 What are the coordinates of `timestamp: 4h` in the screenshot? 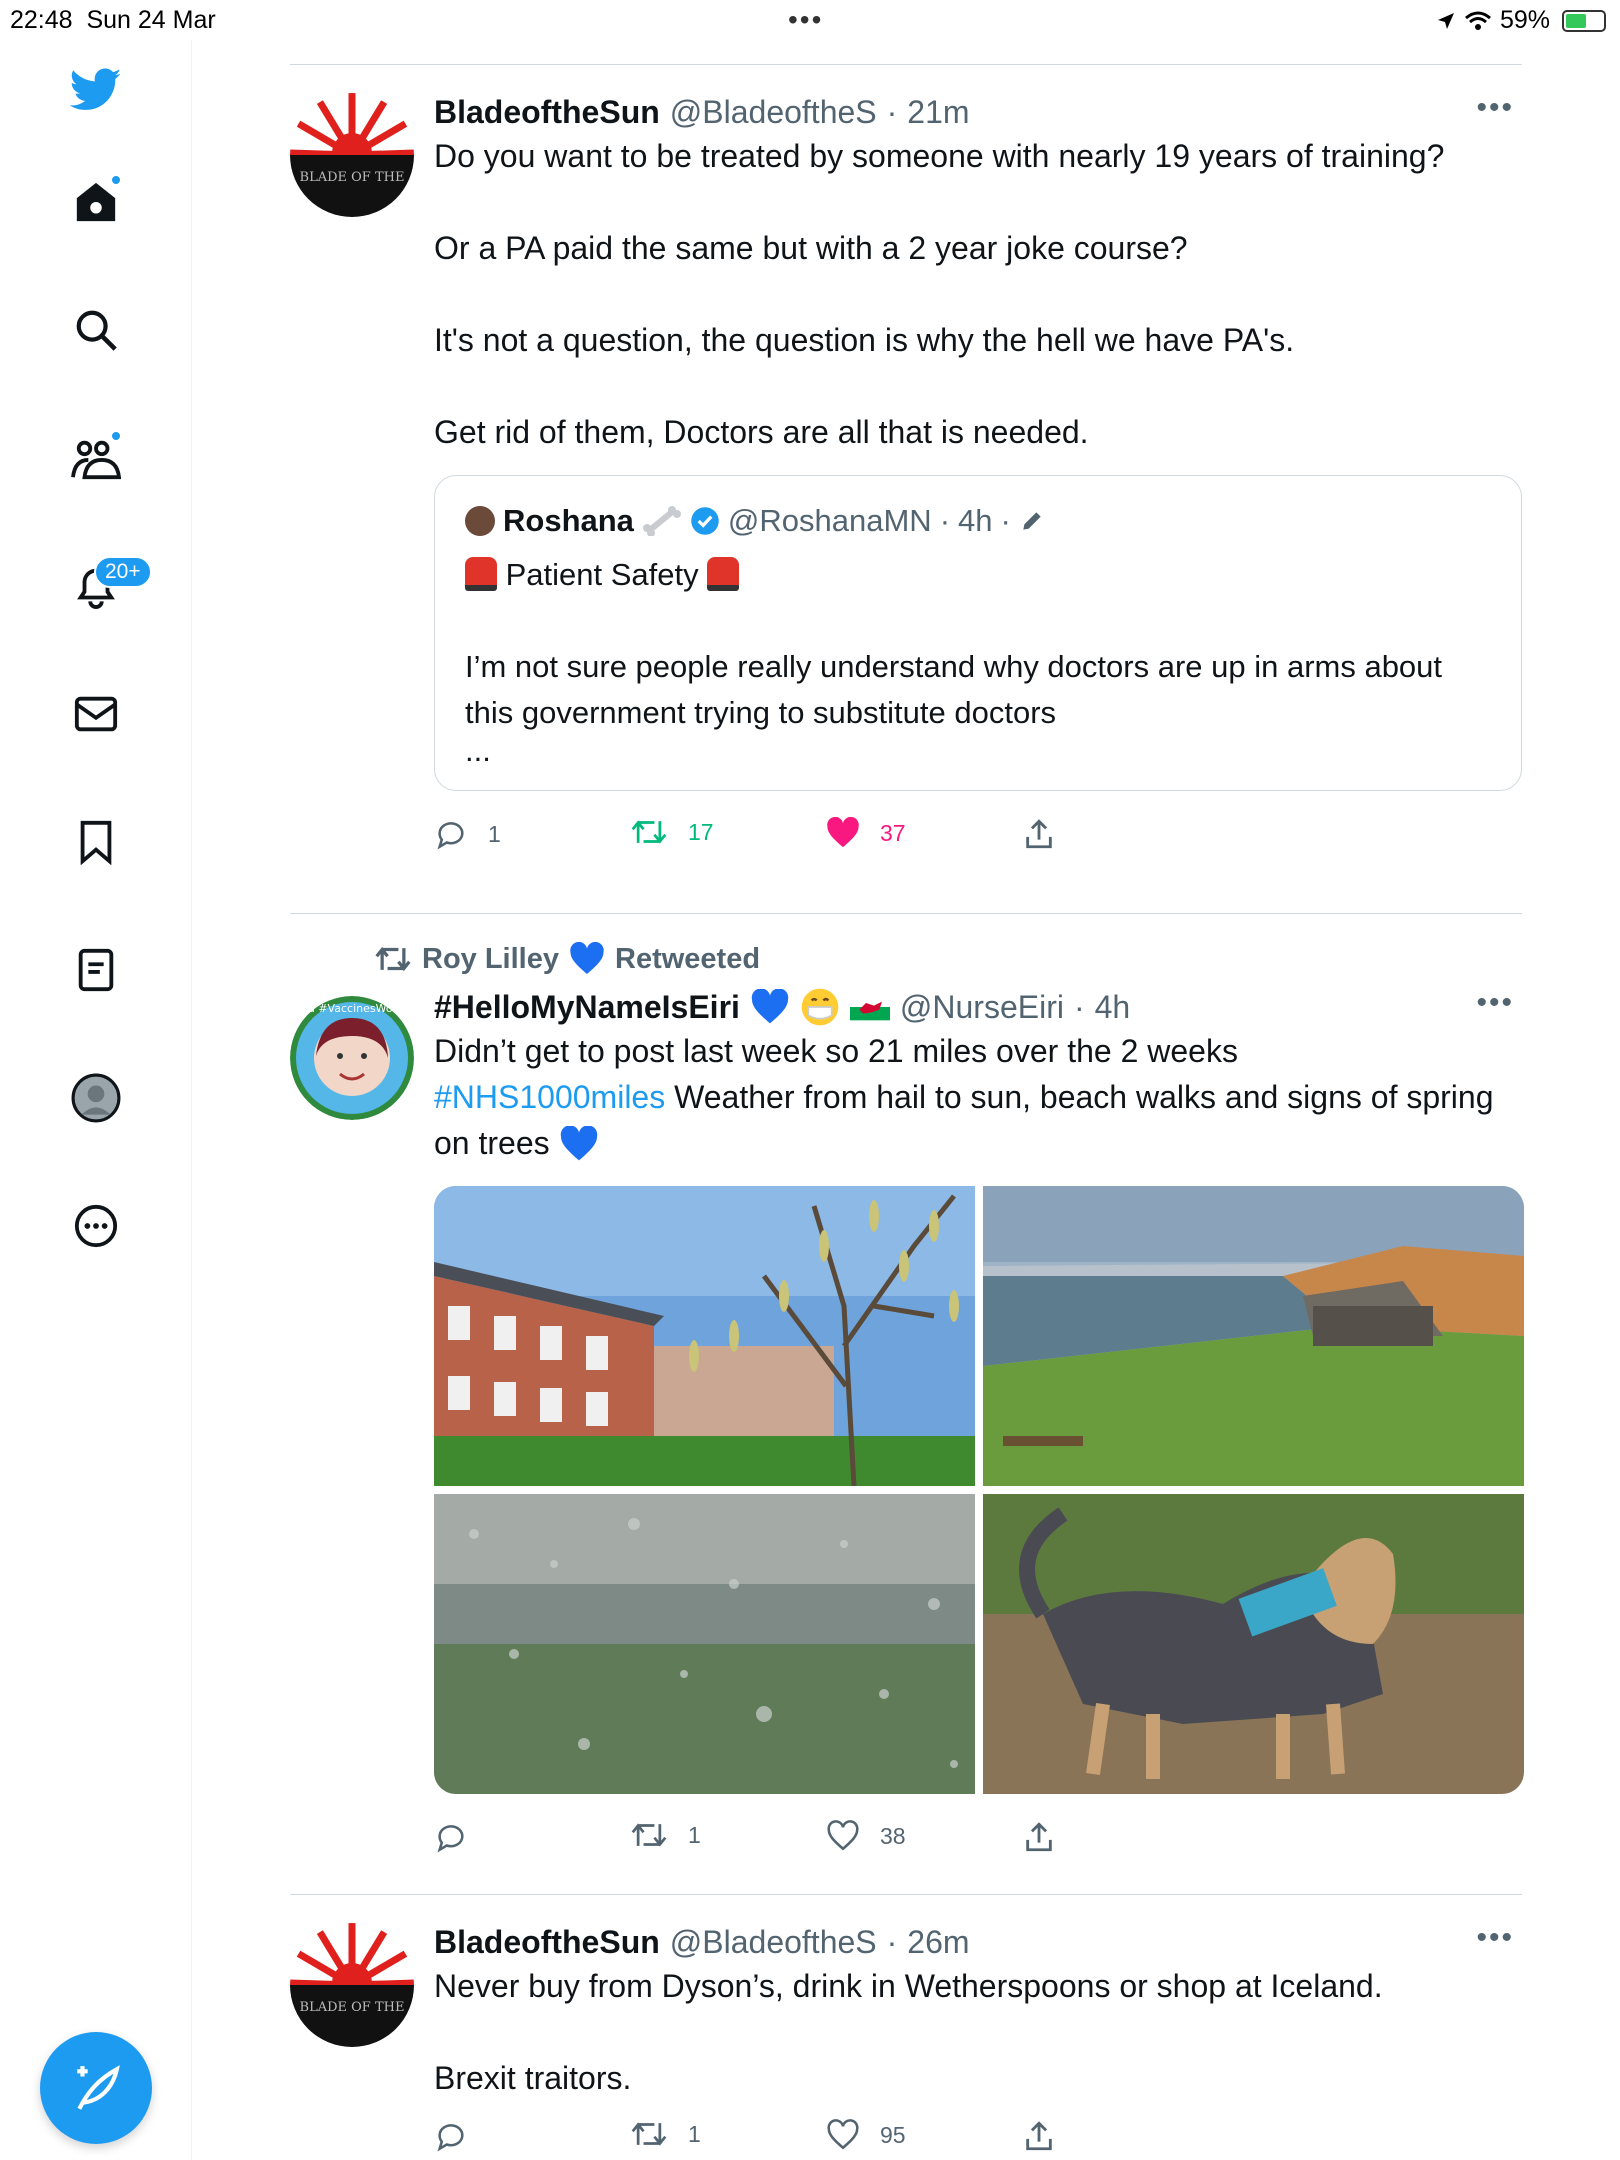 It's located at (1113, 1007).